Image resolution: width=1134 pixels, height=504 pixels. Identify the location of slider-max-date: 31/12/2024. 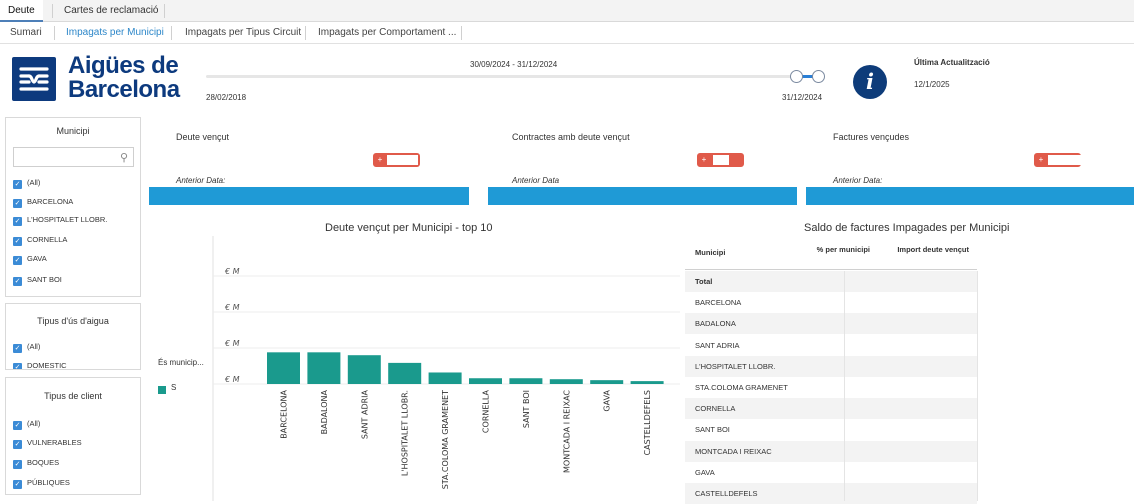
(802, 97).